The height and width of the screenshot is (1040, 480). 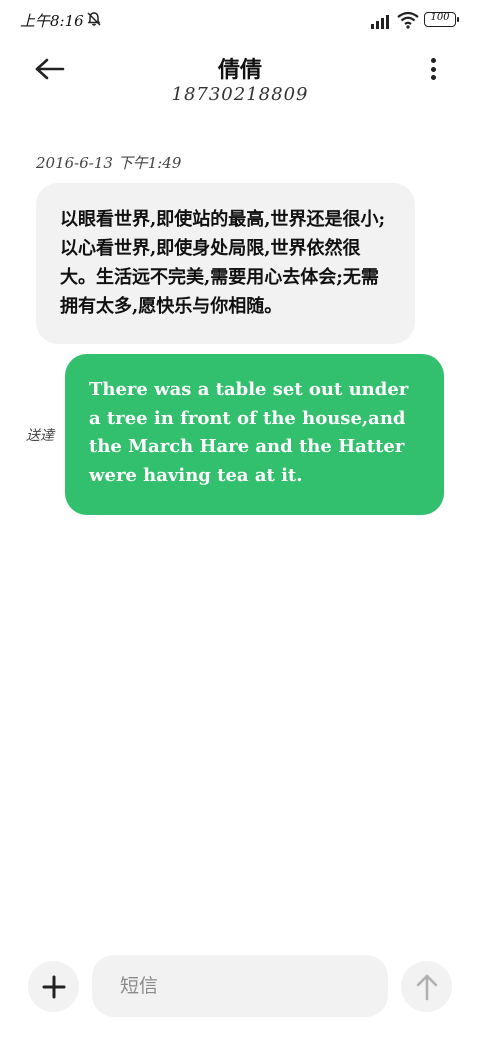 I want to click on wifi-icon, so click(x=408, y=20).